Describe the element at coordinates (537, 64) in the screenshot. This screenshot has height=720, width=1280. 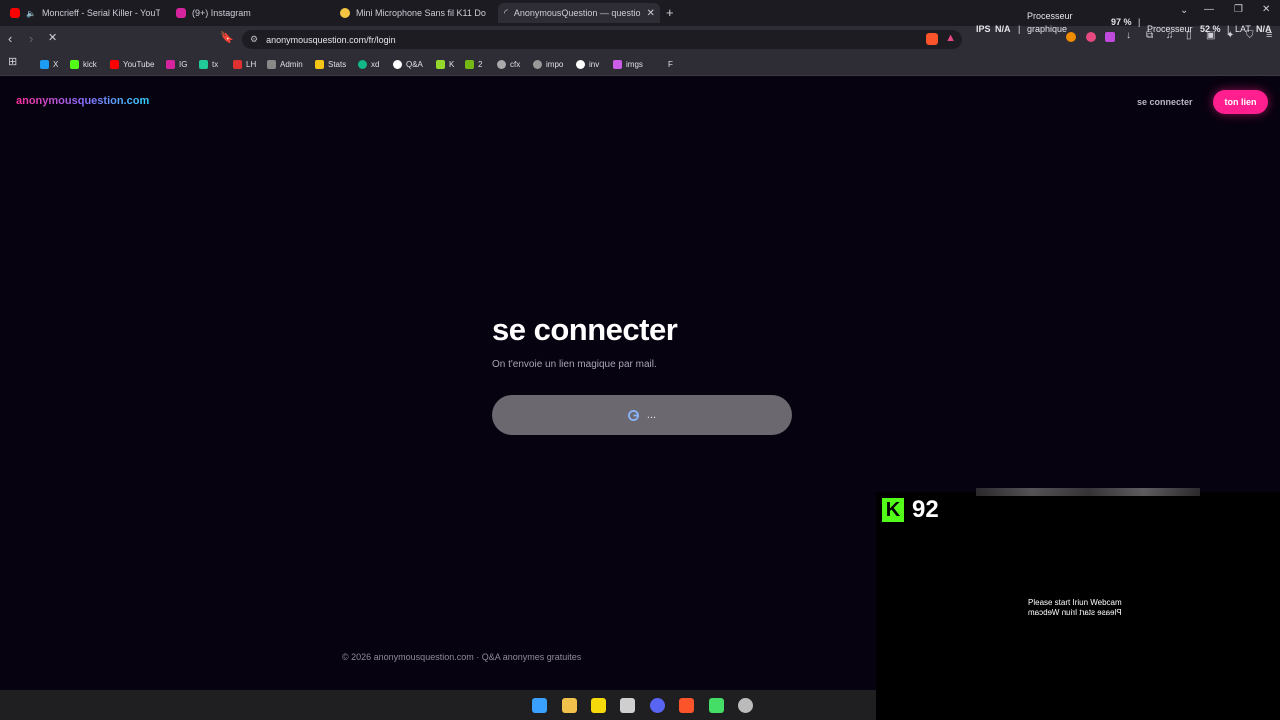
I see `impo-icon` at that location.